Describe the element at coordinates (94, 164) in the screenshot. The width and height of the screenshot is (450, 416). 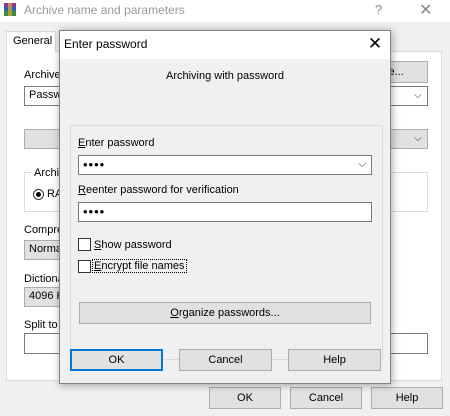
I see `password-input-value: ••••` at that location.